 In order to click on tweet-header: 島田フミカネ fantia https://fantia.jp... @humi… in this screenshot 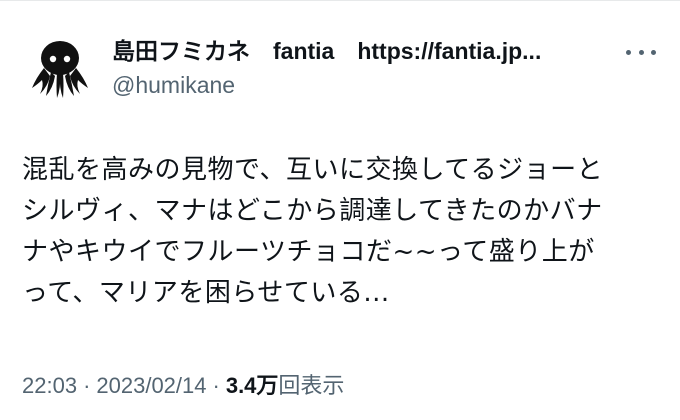, I will do `click(362, 68)`.